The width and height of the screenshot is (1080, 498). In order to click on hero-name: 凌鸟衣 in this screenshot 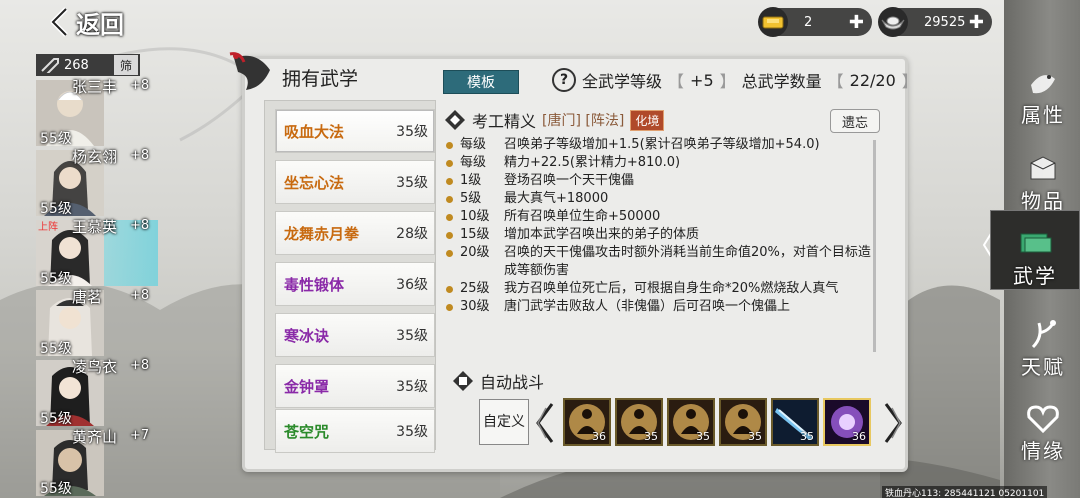, I will do `click(95, 367)`.